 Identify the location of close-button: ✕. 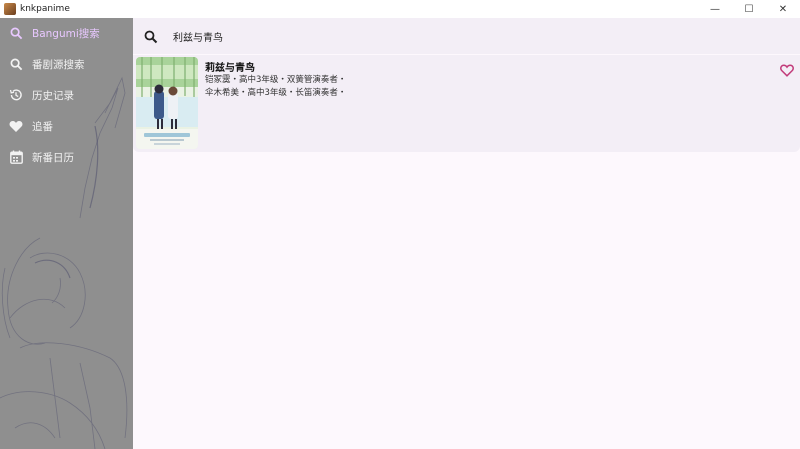
(783, 9).